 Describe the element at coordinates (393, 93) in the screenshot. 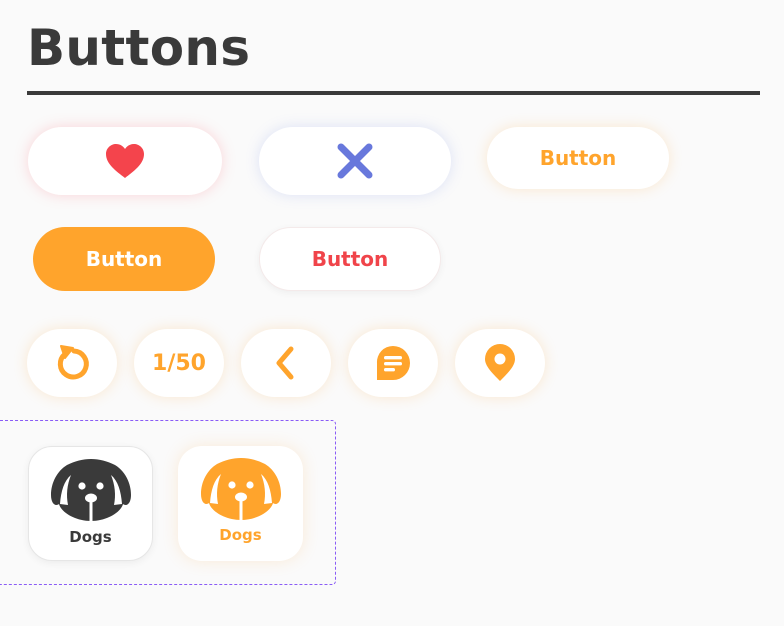

I see `title-divider` at that location.